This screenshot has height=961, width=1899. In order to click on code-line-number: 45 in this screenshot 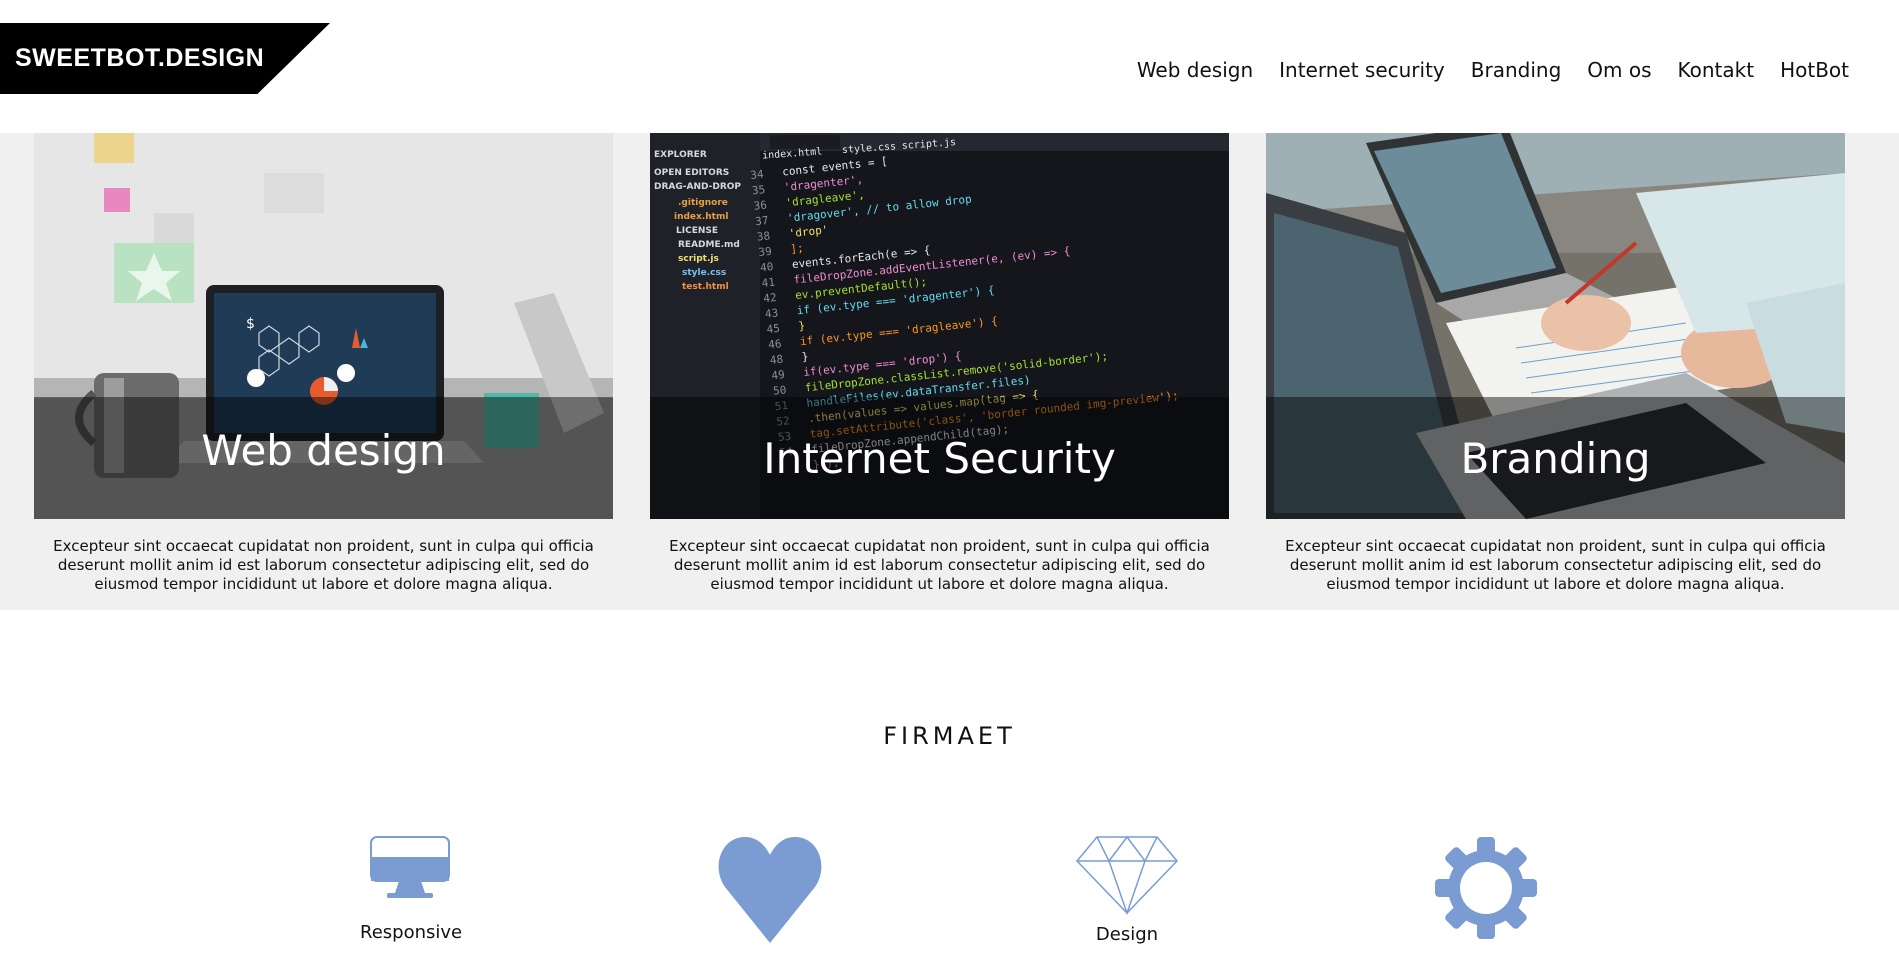, I will do `click(773, 329)`.